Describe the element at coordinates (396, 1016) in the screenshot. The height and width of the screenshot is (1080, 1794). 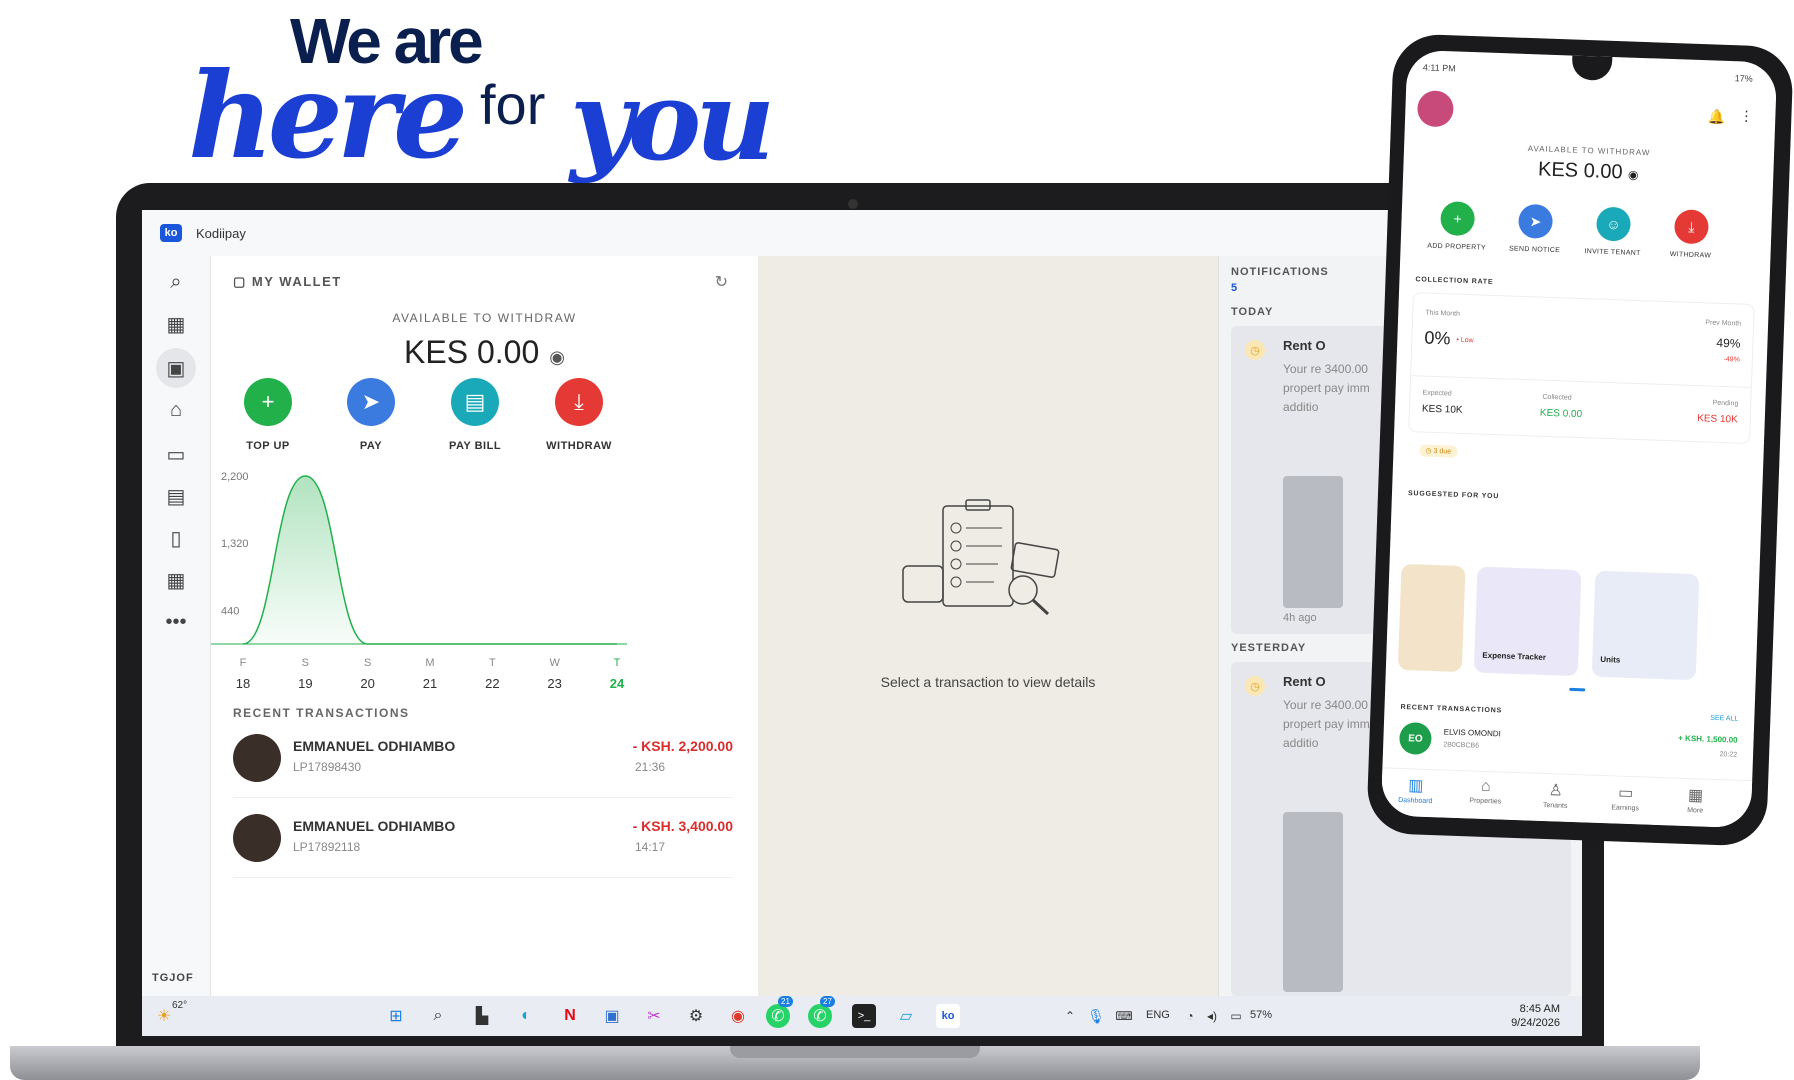
I see `windows-start-icon: ⊞` at that location.